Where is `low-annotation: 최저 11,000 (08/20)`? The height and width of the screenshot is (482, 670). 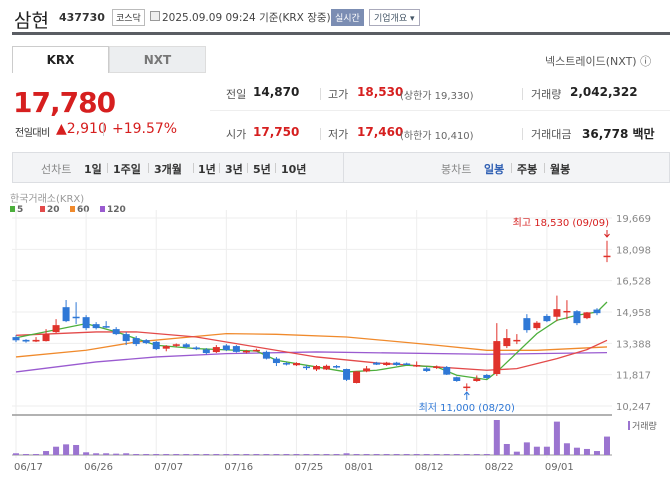 low-annotation: 최저 11,000 (08/20) is located at coordinates (467, 408).